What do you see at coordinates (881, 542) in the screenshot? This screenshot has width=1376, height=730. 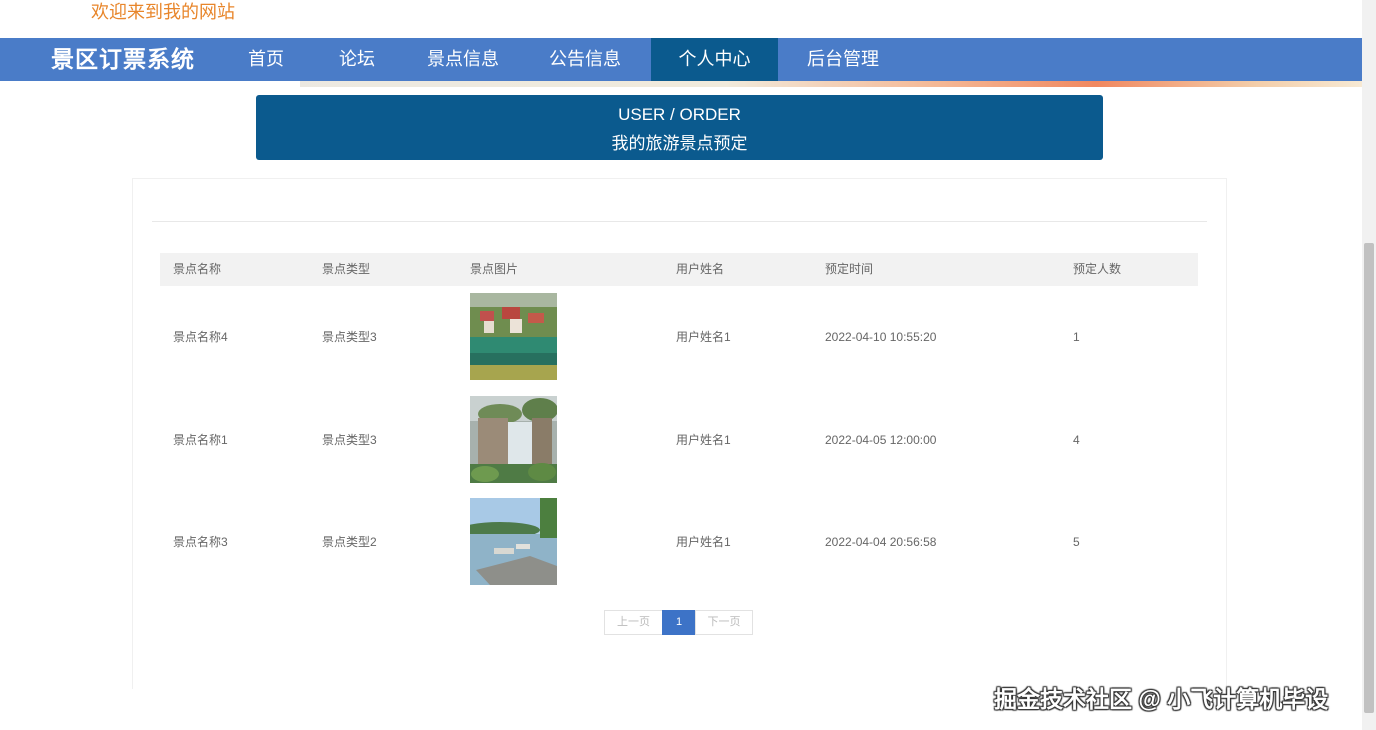 I see `cell-booking-time: 2022-04-04 20:56:58` at bounding box center [881, 542].